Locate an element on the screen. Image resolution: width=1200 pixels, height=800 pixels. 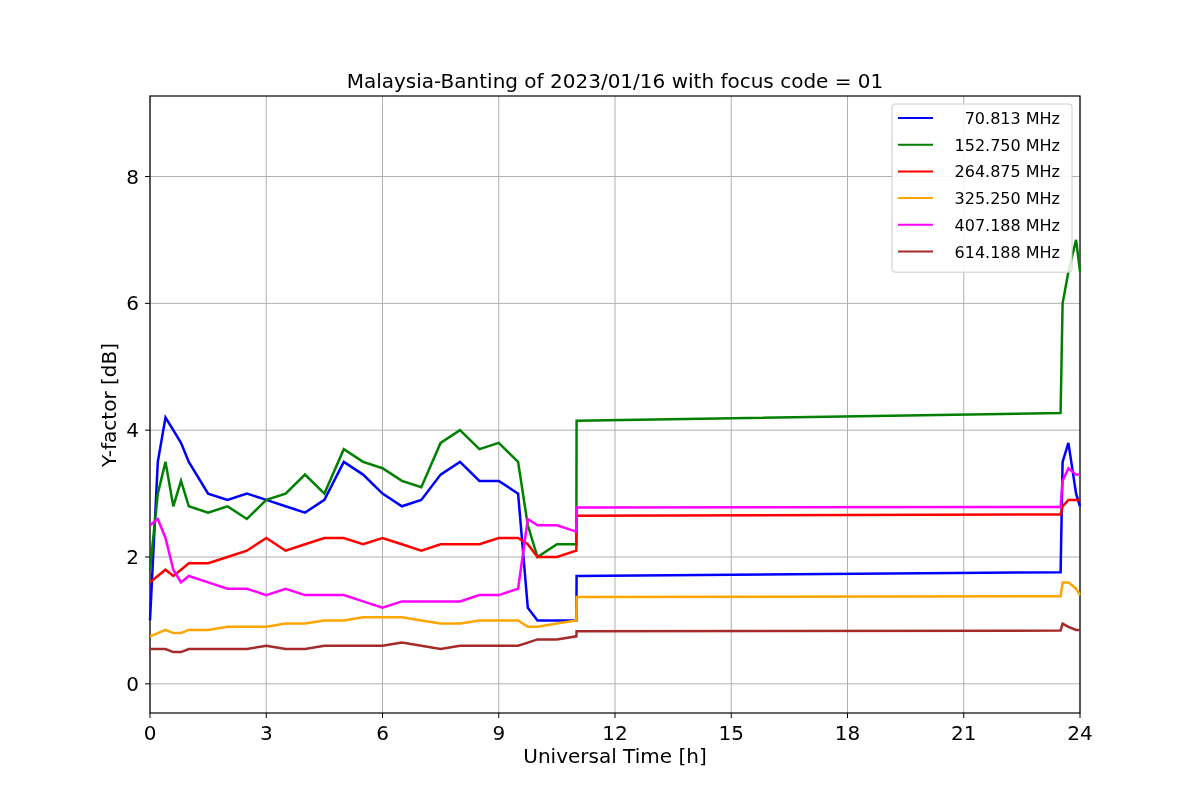
tick-label: 4 is located at coordinates (132, 430).